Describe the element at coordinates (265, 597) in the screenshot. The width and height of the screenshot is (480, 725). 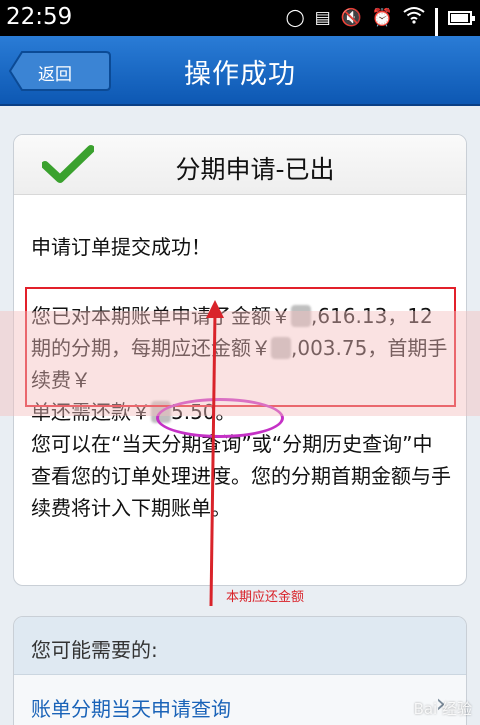
I see `annotation-label: 本期应还金额` at that location.